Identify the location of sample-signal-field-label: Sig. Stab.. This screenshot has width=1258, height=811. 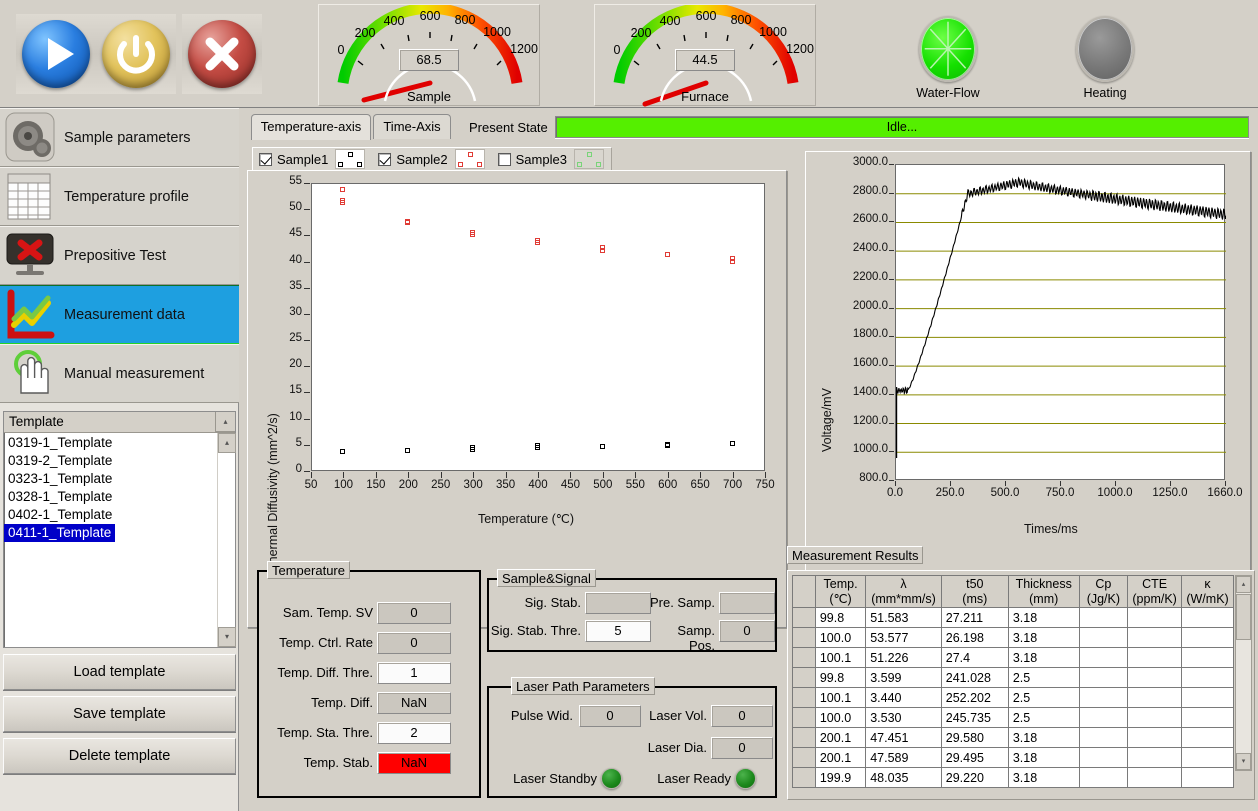
(552, 602).